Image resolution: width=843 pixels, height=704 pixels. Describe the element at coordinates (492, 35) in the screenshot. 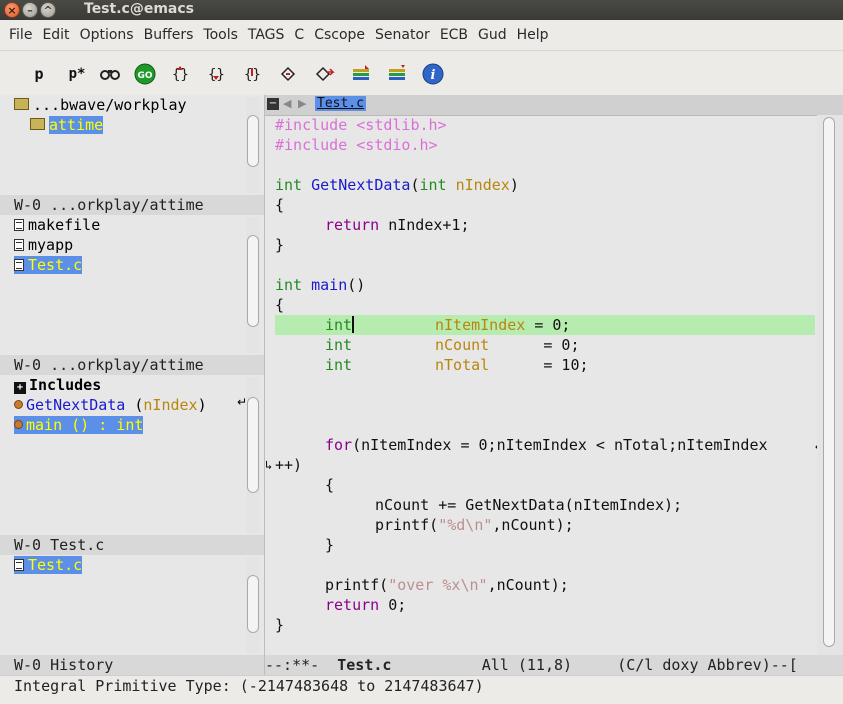

I see `menu-gud: Gud` at that location.